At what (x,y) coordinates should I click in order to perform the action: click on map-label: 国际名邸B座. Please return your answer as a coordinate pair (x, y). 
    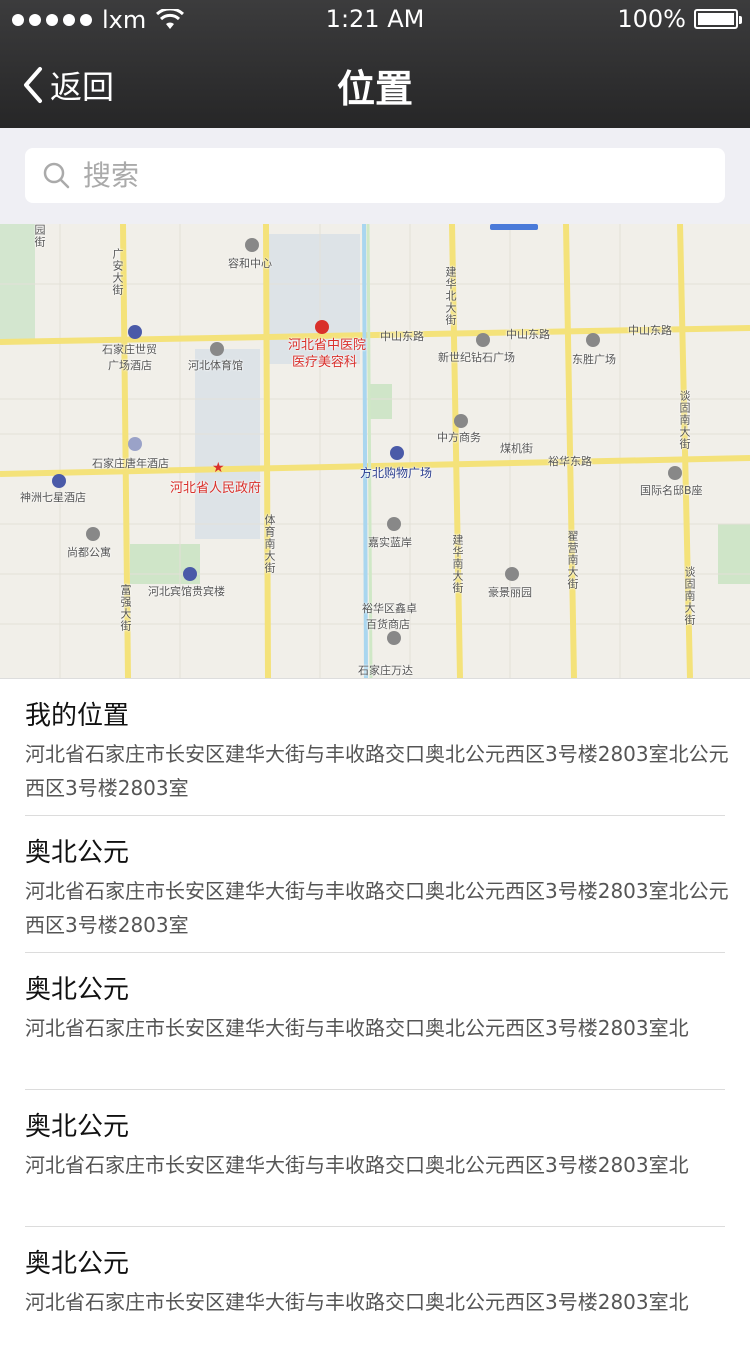
    Looking at the image, I should click on (671, 490).